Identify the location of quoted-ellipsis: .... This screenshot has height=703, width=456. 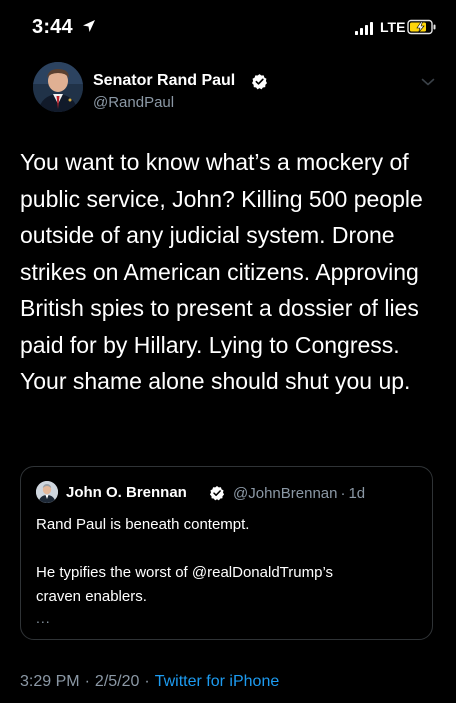
(43, 618).